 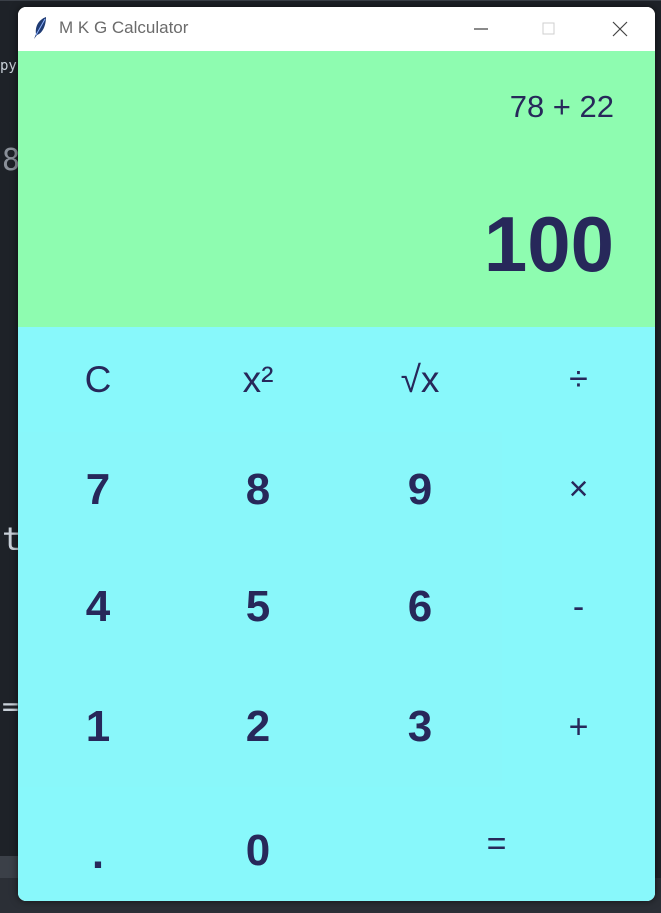 What do you see at coordinates (496, 844) in the screenshot?
I see `equals-button: =` at bounding box center [496, 844].